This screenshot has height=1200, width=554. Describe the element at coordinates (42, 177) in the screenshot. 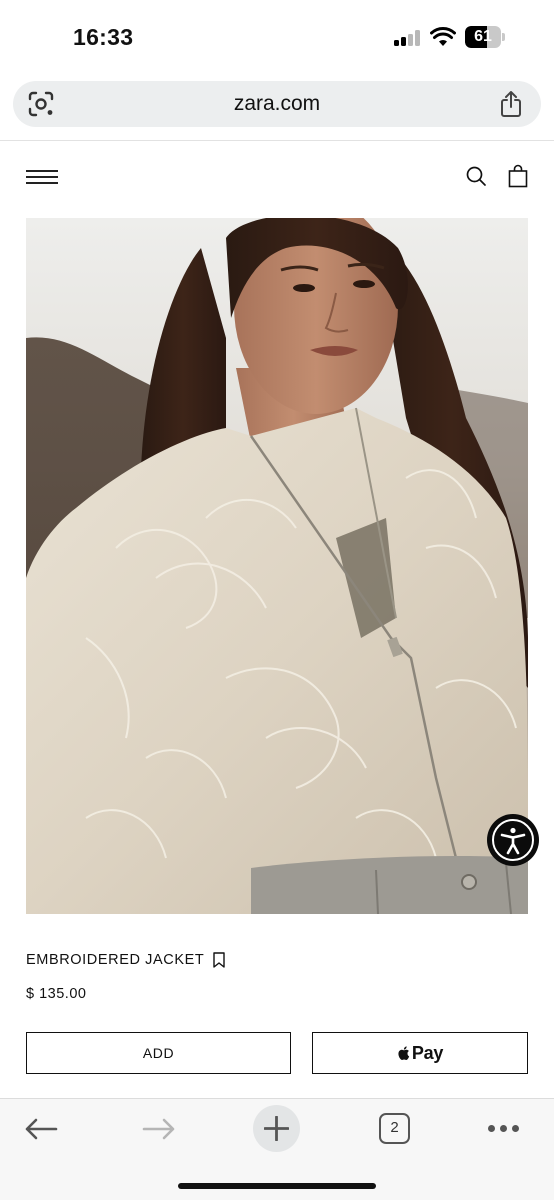

I see `menu-icon` at that location.